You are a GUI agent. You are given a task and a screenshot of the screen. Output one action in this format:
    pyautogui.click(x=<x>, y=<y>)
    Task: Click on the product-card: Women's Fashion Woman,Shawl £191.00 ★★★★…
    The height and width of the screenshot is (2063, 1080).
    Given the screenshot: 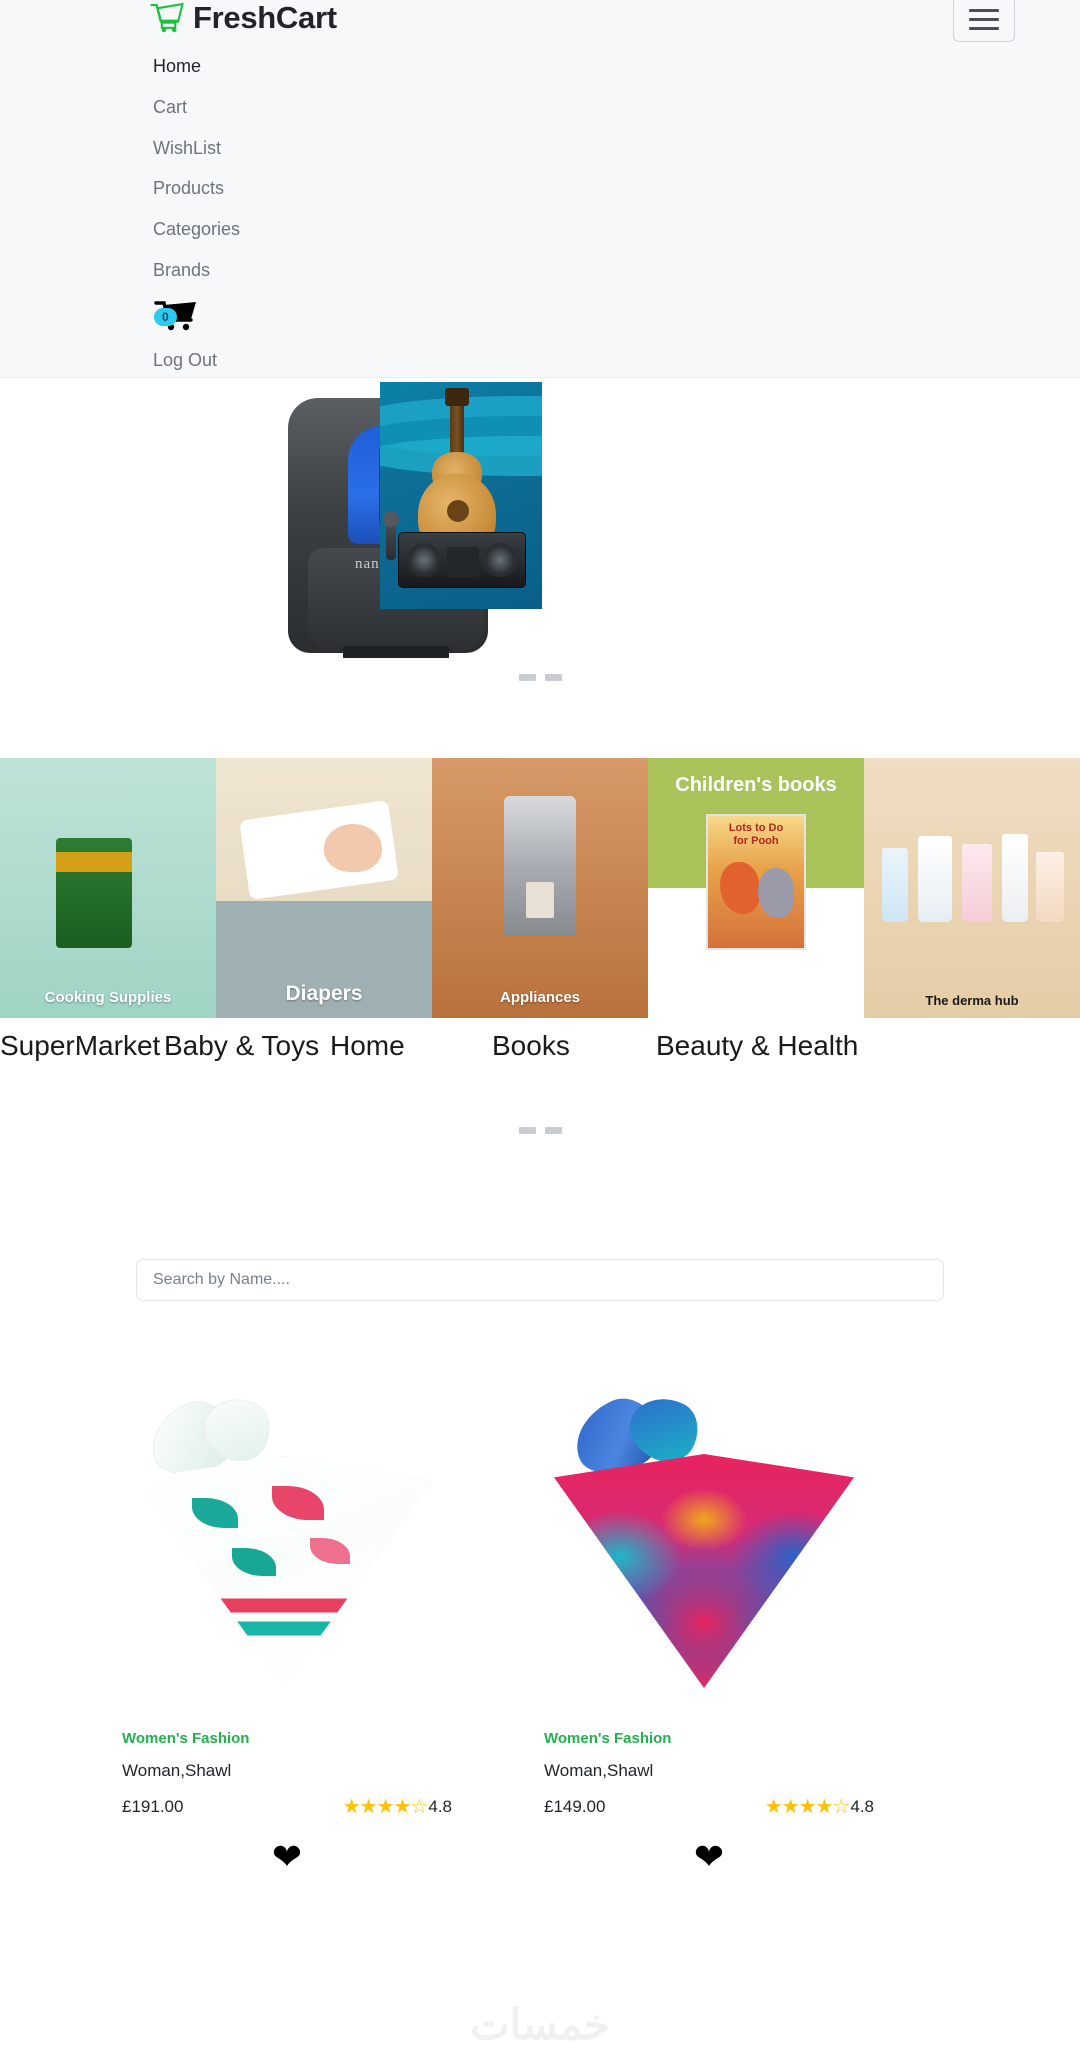 What is the action you would take?
    pyautogui.click(x=320, y=1719)
    